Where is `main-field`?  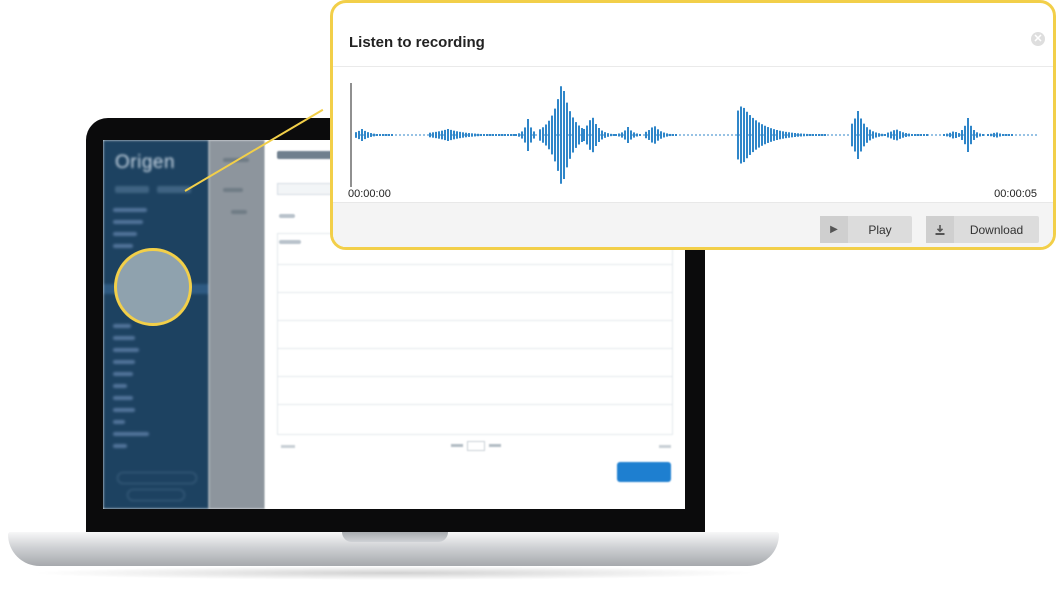
main-field is located at coordinates (306, 189).